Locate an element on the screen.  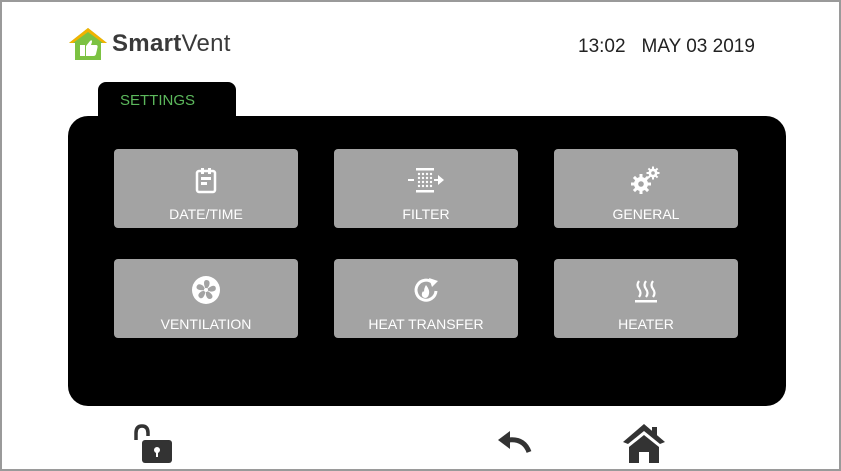
heater-icon is located at coordinates (646, 291).